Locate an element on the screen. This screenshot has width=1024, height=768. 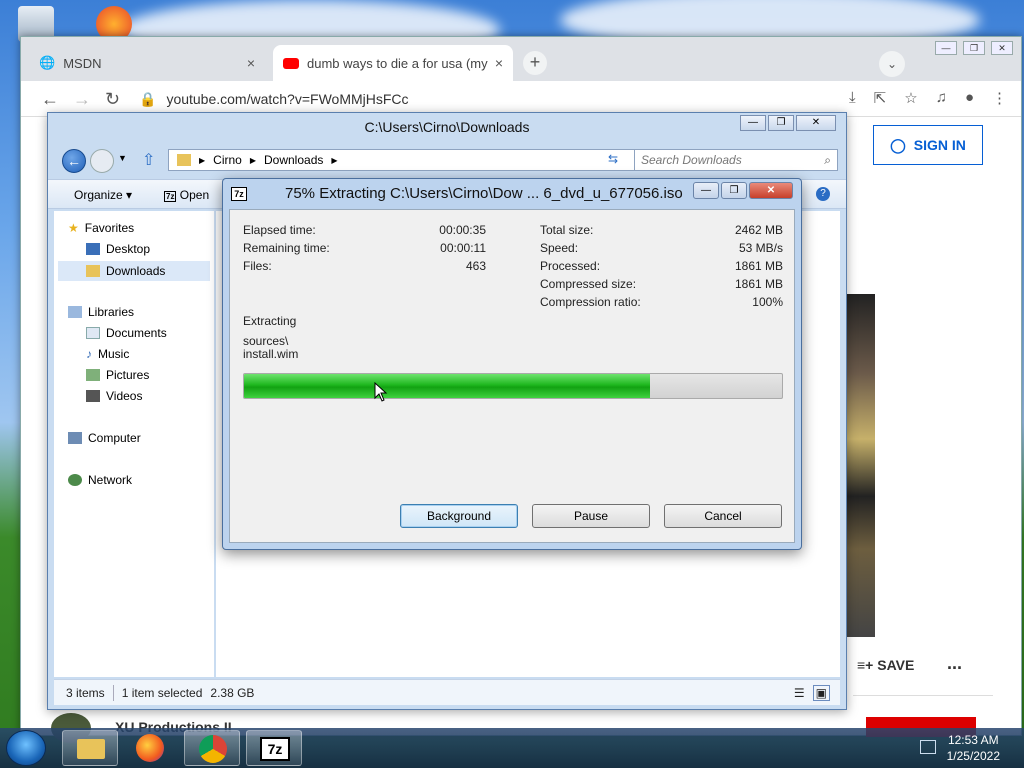
refresh-icon: ⇆ is located at coordinates (613, 159).